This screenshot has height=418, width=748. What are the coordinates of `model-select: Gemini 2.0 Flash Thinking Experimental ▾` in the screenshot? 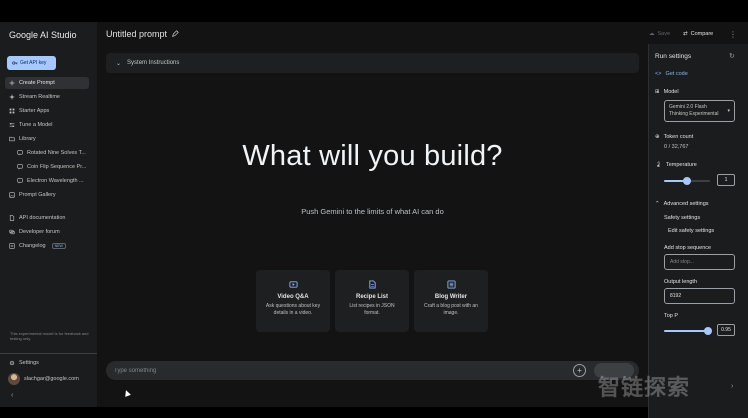 It's located at (699, 111).